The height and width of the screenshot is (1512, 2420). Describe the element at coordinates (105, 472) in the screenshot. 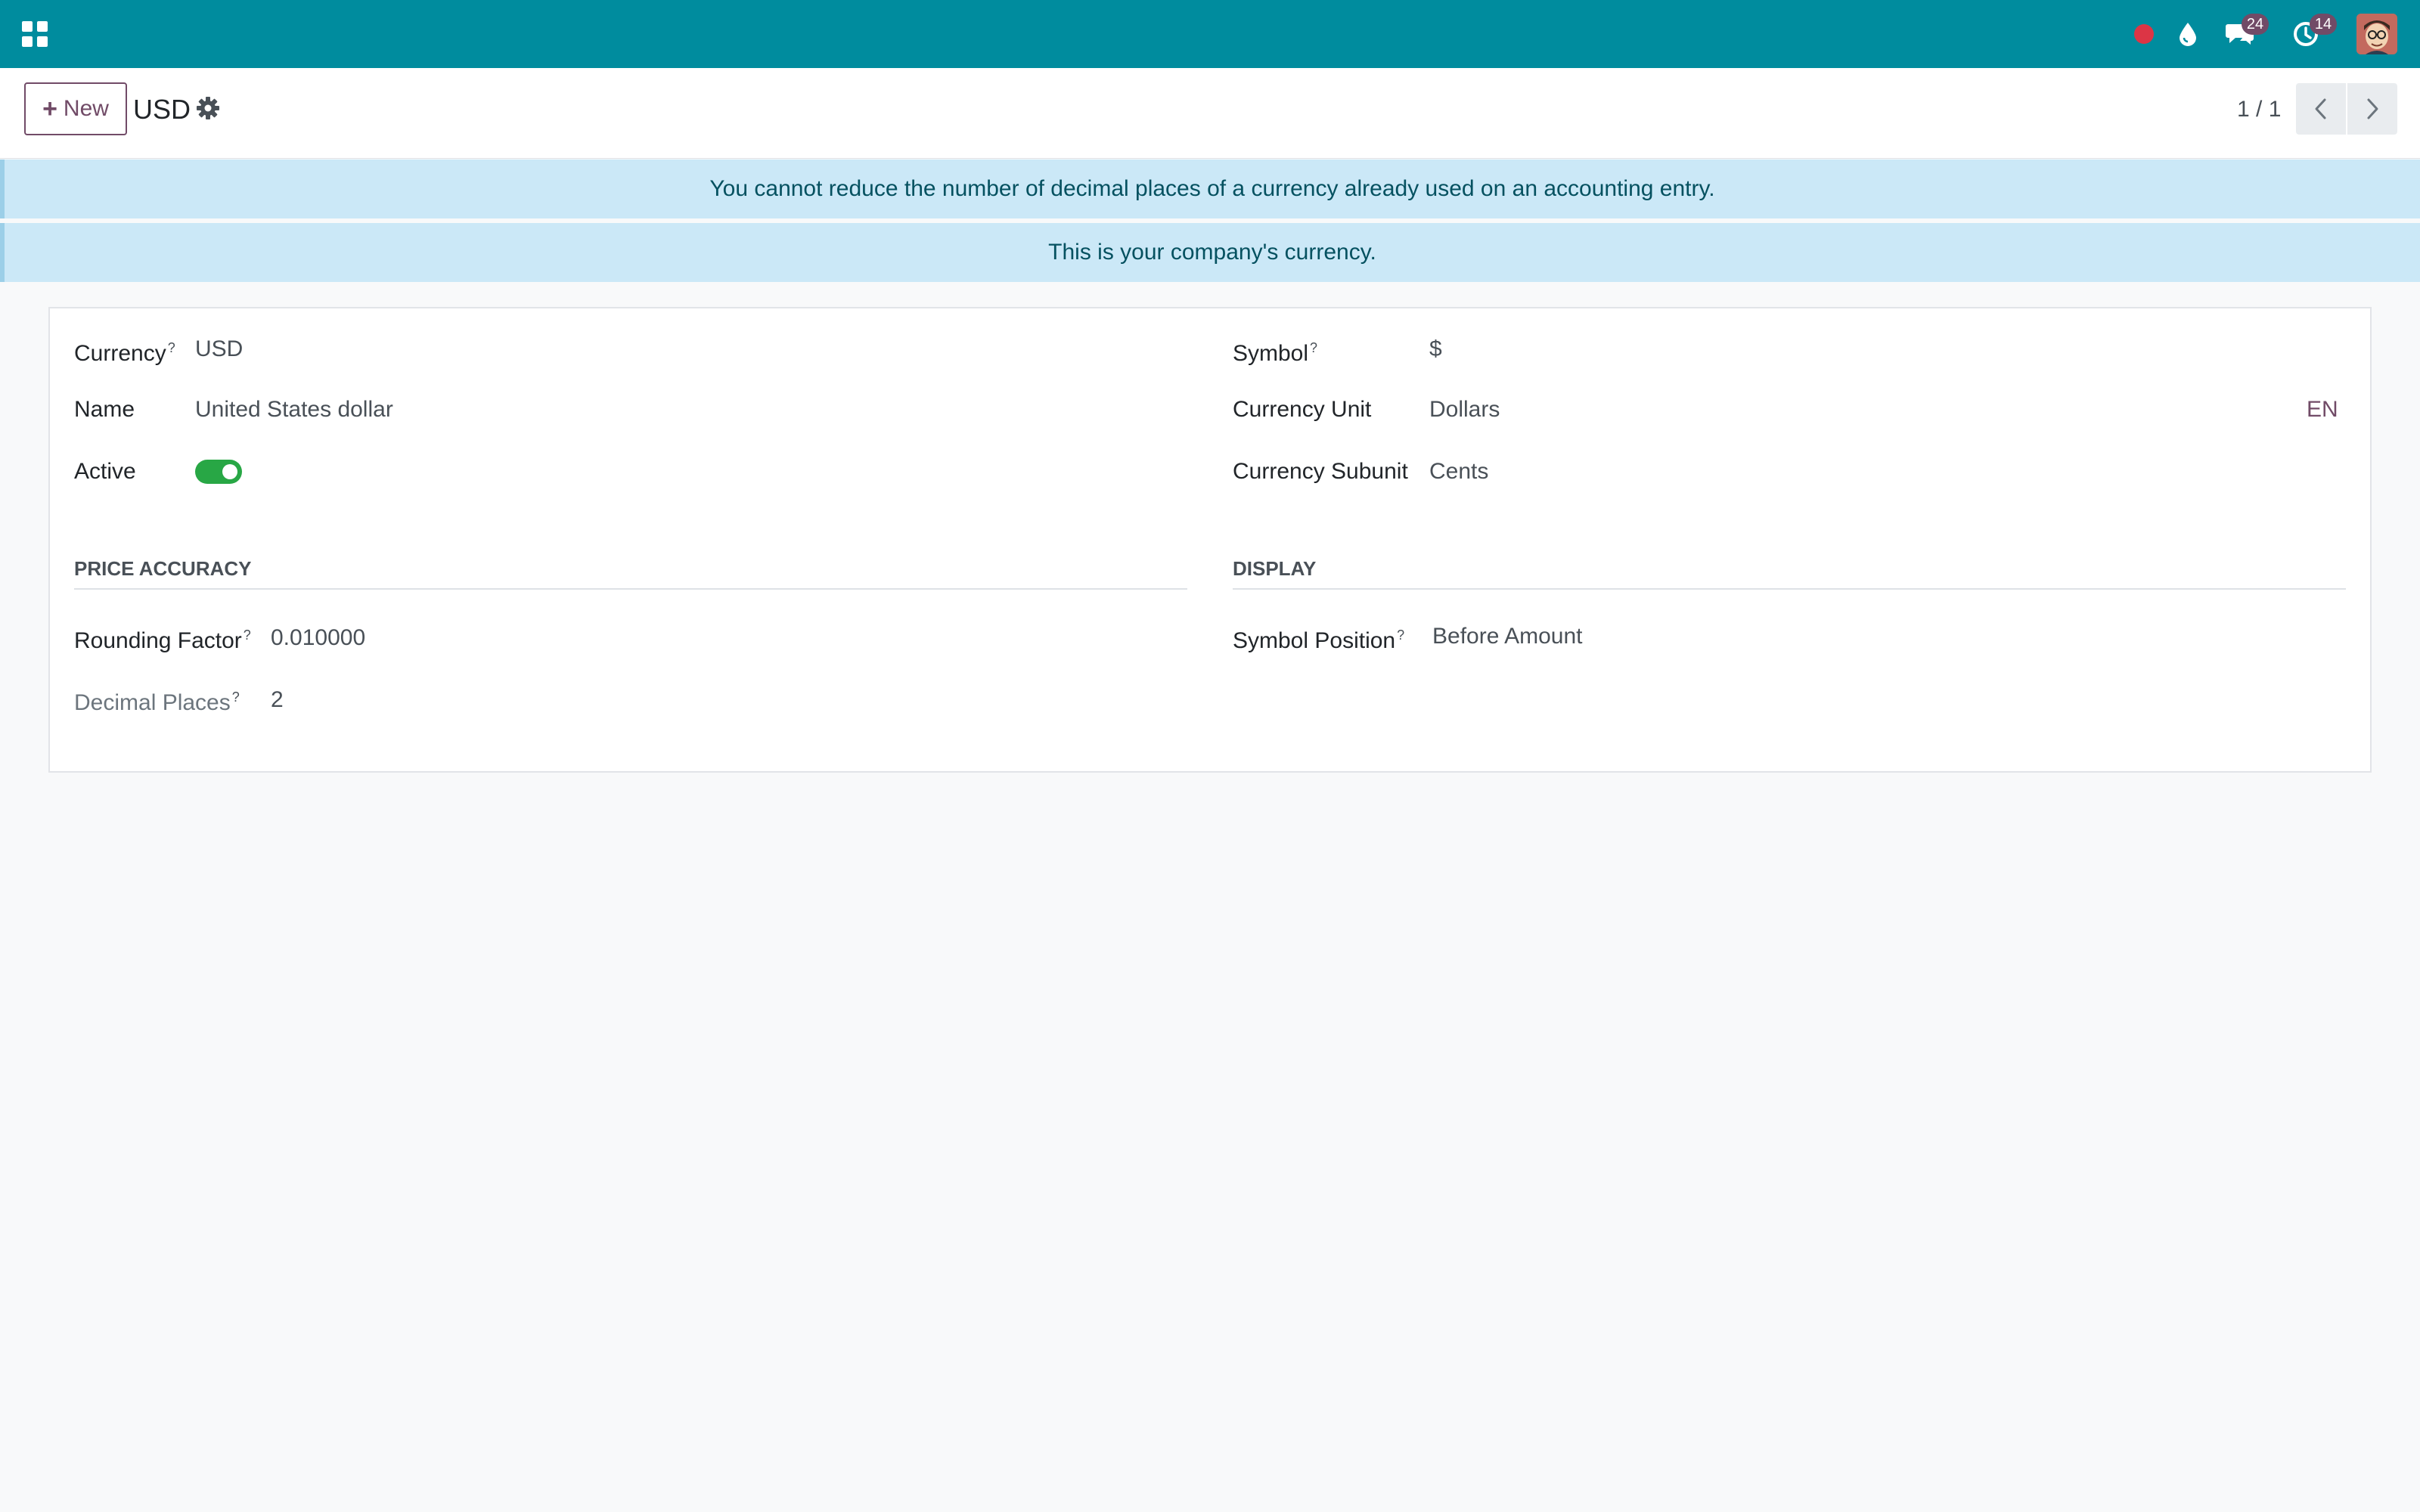

I see `active-label: Active` at that location.